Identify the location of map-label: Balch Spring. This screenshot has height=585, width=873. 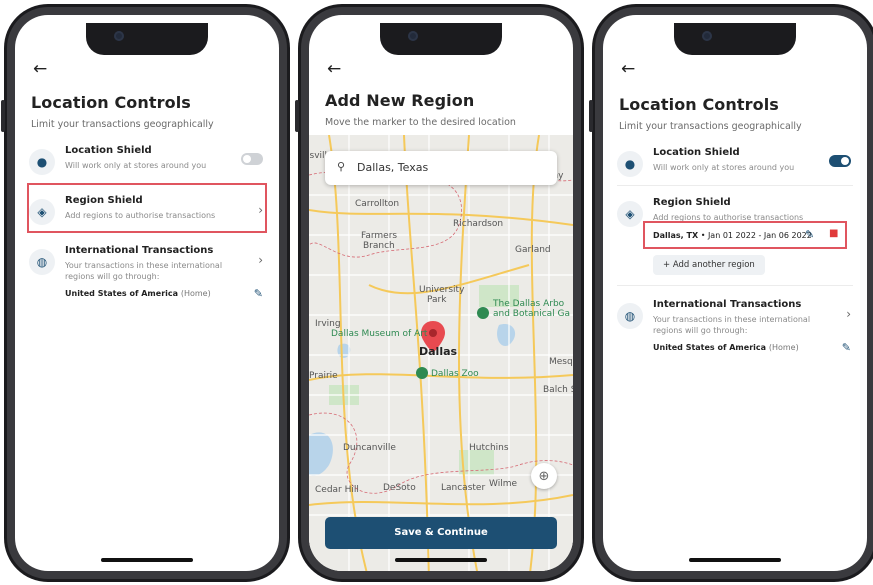
(558, 390).